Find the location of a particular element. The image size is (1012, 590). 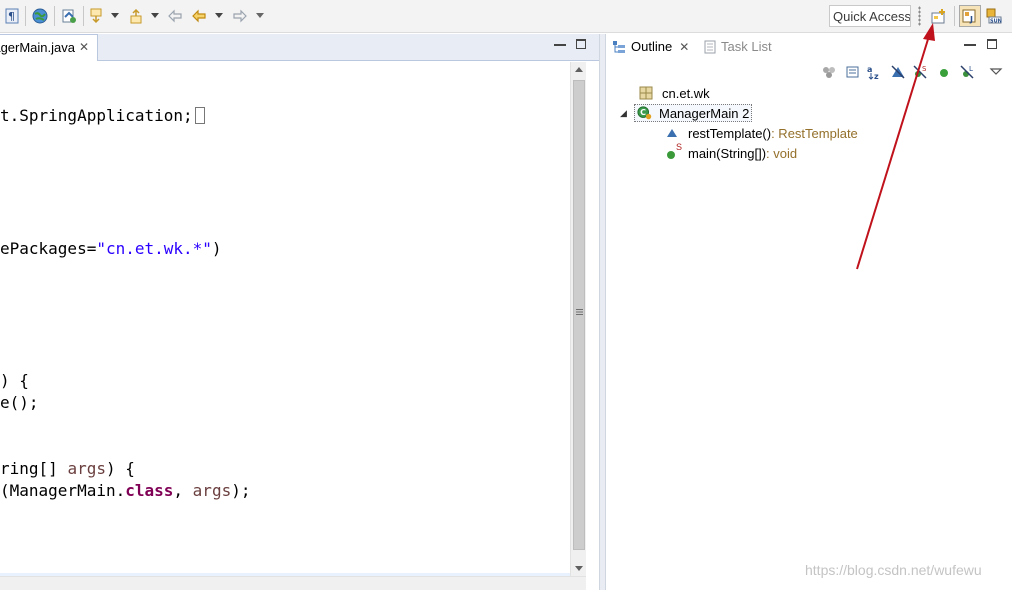

next-annotation-dropdown-icon is located at coordinates (115, 16).